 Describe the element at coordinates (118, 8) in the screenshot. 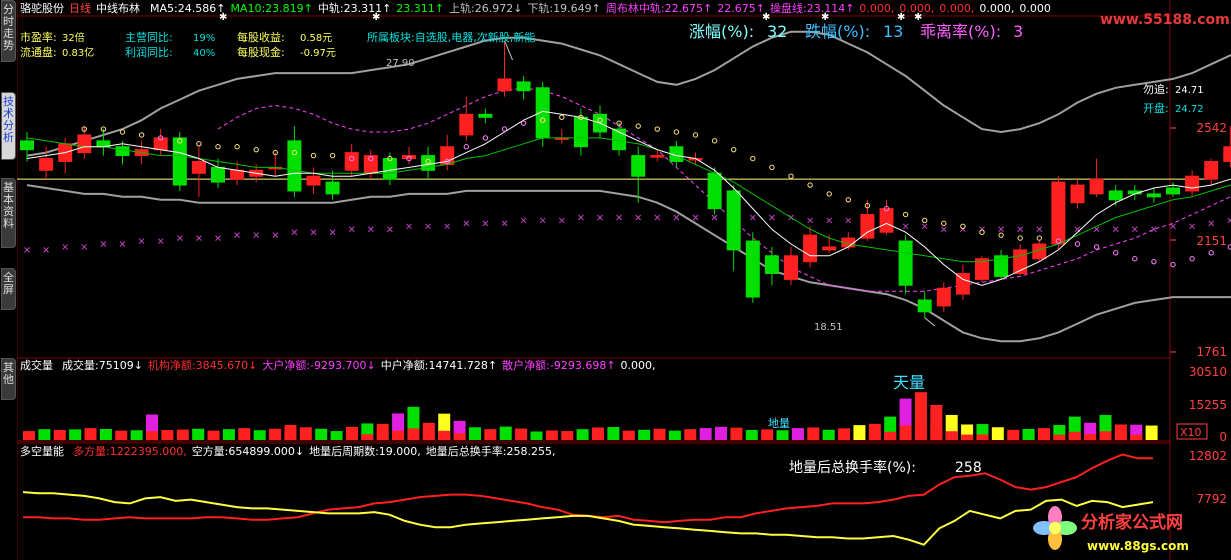

I see `indicator-name: 中线布林` at that location.